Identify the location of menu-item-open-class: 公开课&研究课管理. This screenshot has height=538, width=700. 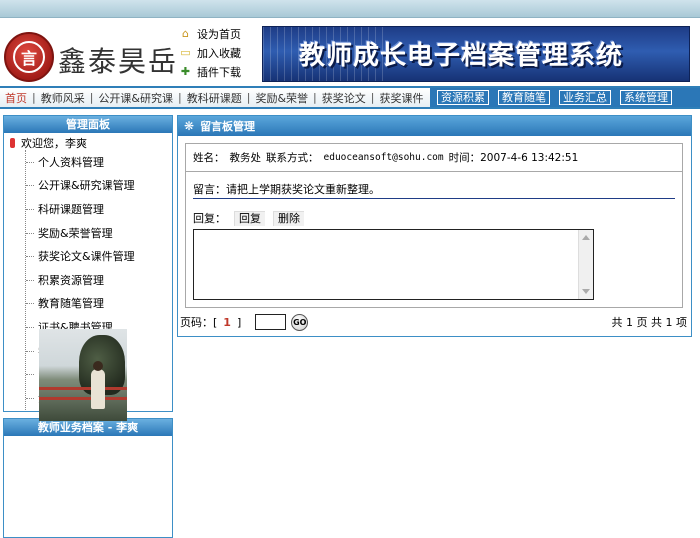
(99, 186).